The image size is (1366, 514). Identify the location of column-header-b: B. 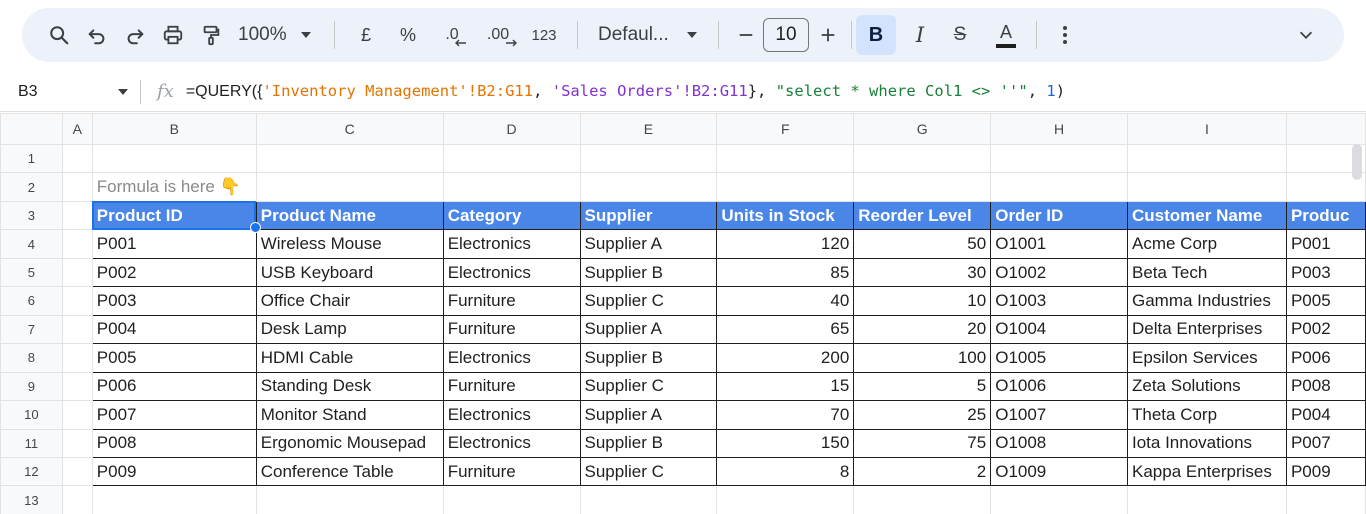
(174, 129).